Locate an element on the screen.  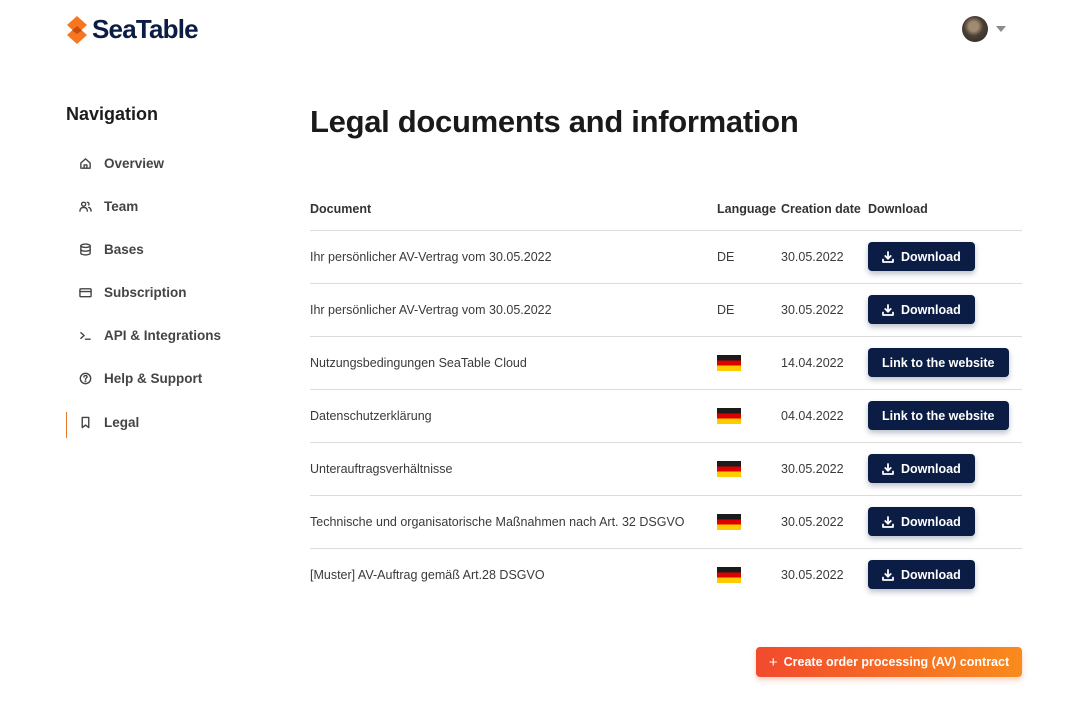
table-header-row: Document Language Creation date Download is located at coordinates (666, 209).